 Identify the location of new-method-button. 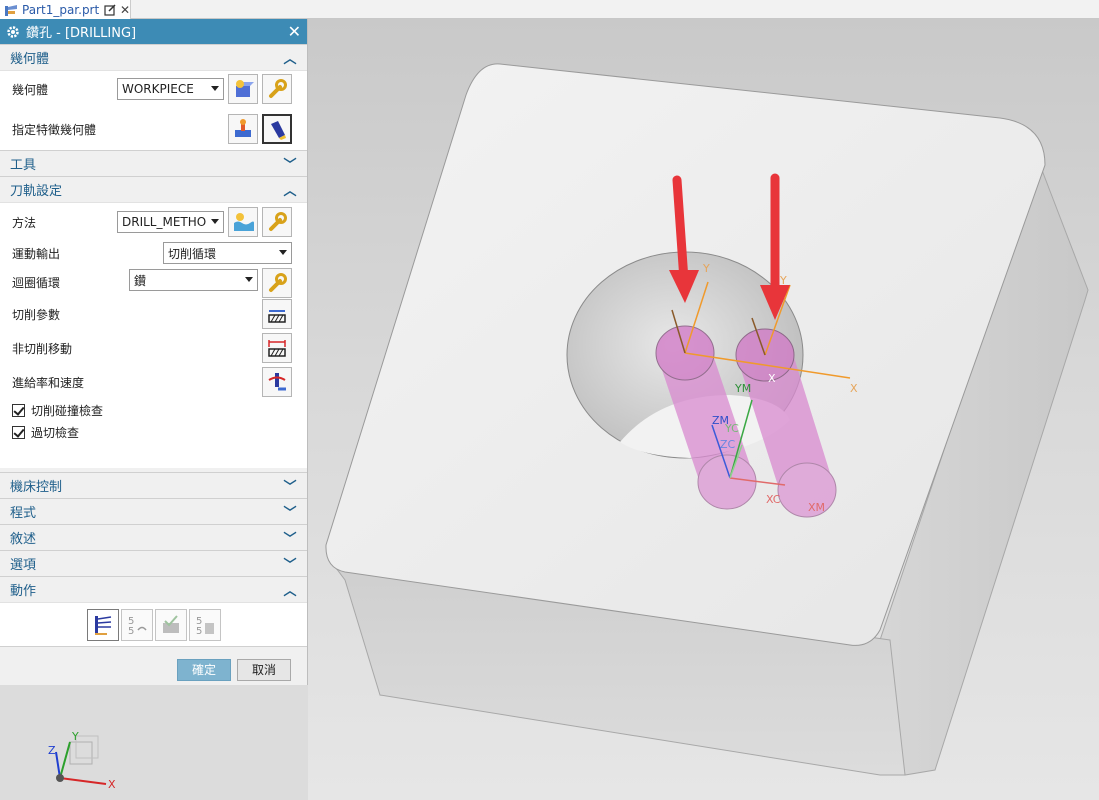
(243, 222).